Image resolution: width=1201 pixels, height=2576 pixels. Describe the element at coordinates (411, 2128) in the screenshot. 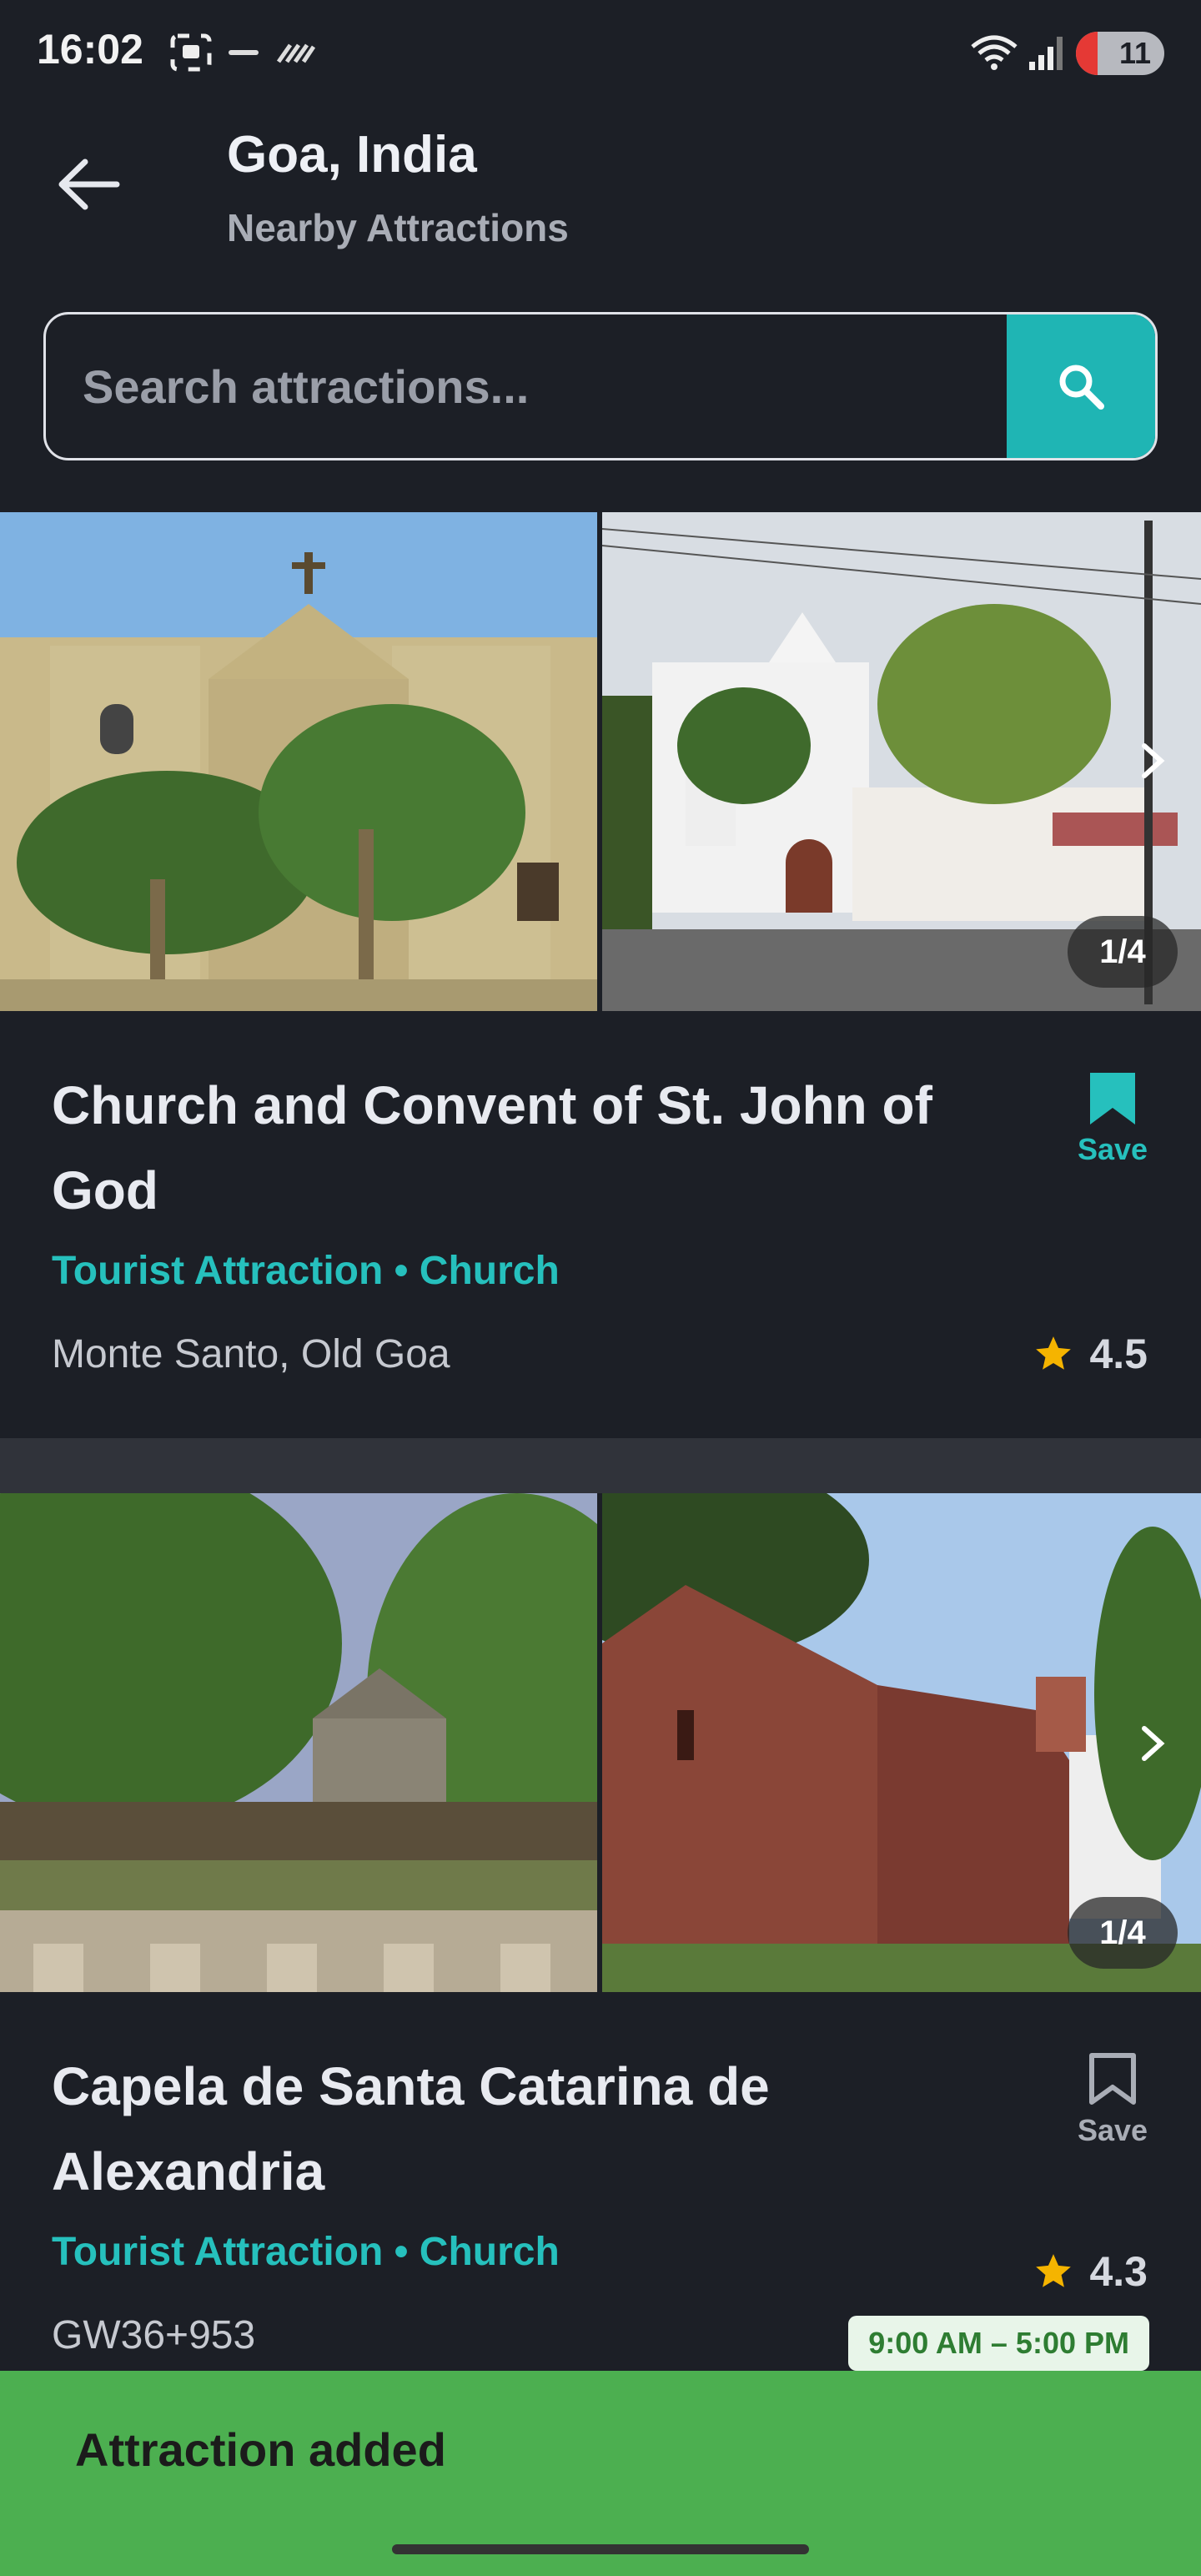

I see `attraction-name: Capela de Santa Catarina de Alexandria` at that location.